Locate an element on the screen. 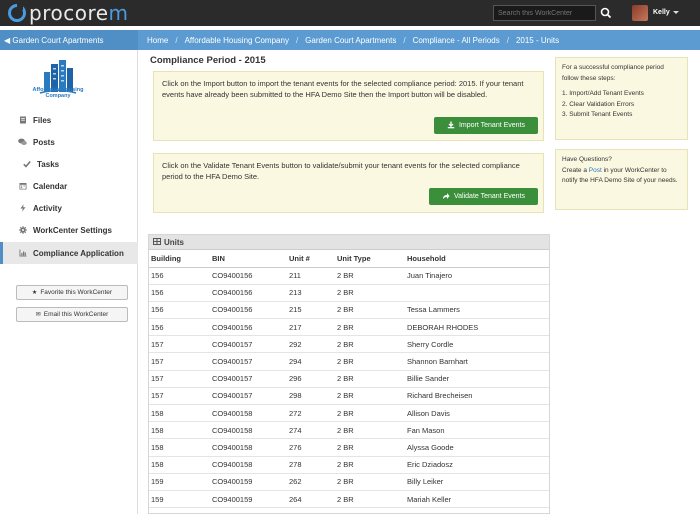 This screenshot has height=514, width=700. units-title: Units is located at coordinates (174, 242).